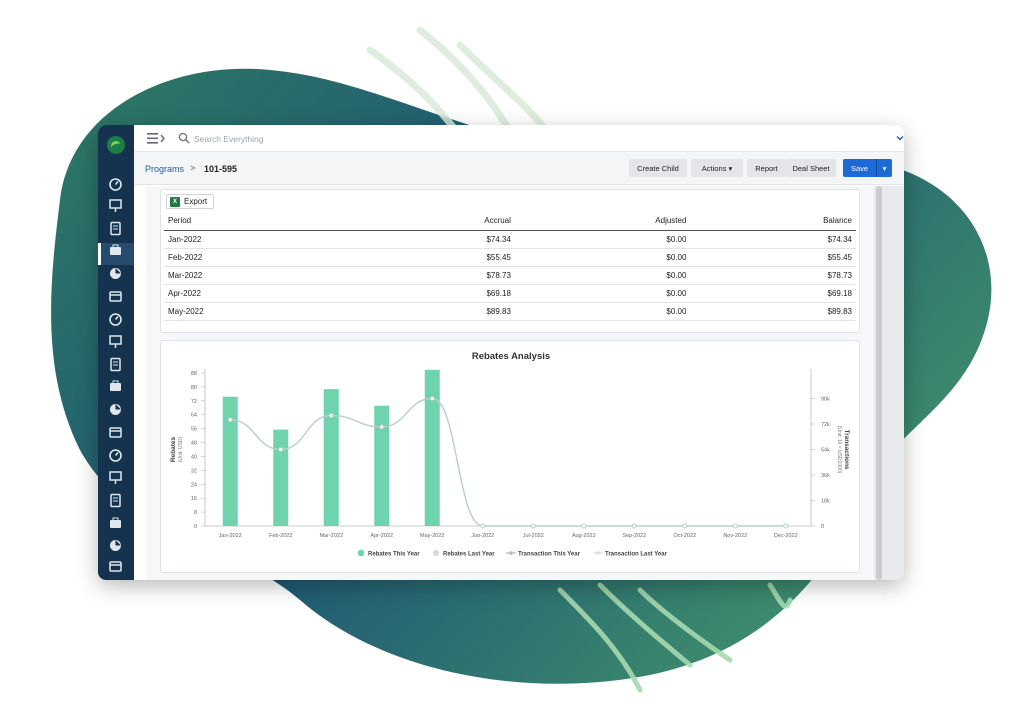 This screenshot has height=718, width=1024. Describe the element at coordinates (331, 536) in the screenshot. I see `x-tick-label: Mar-2022` at that location.